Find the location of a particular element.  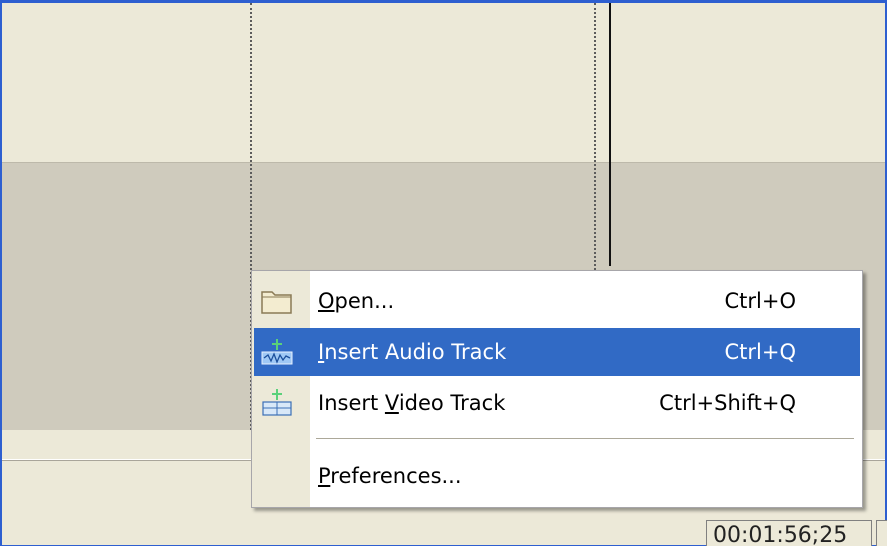

menu-item-insert-video-track: Insert Video Track Ctrl+Shift+Q is located at coordinates (557, 403).